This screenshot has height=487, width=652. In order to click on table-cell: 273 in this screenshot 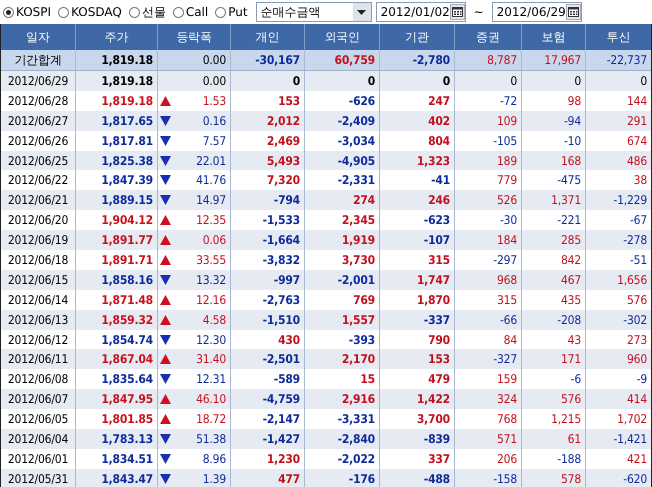, I will do `click(636, 339)`.